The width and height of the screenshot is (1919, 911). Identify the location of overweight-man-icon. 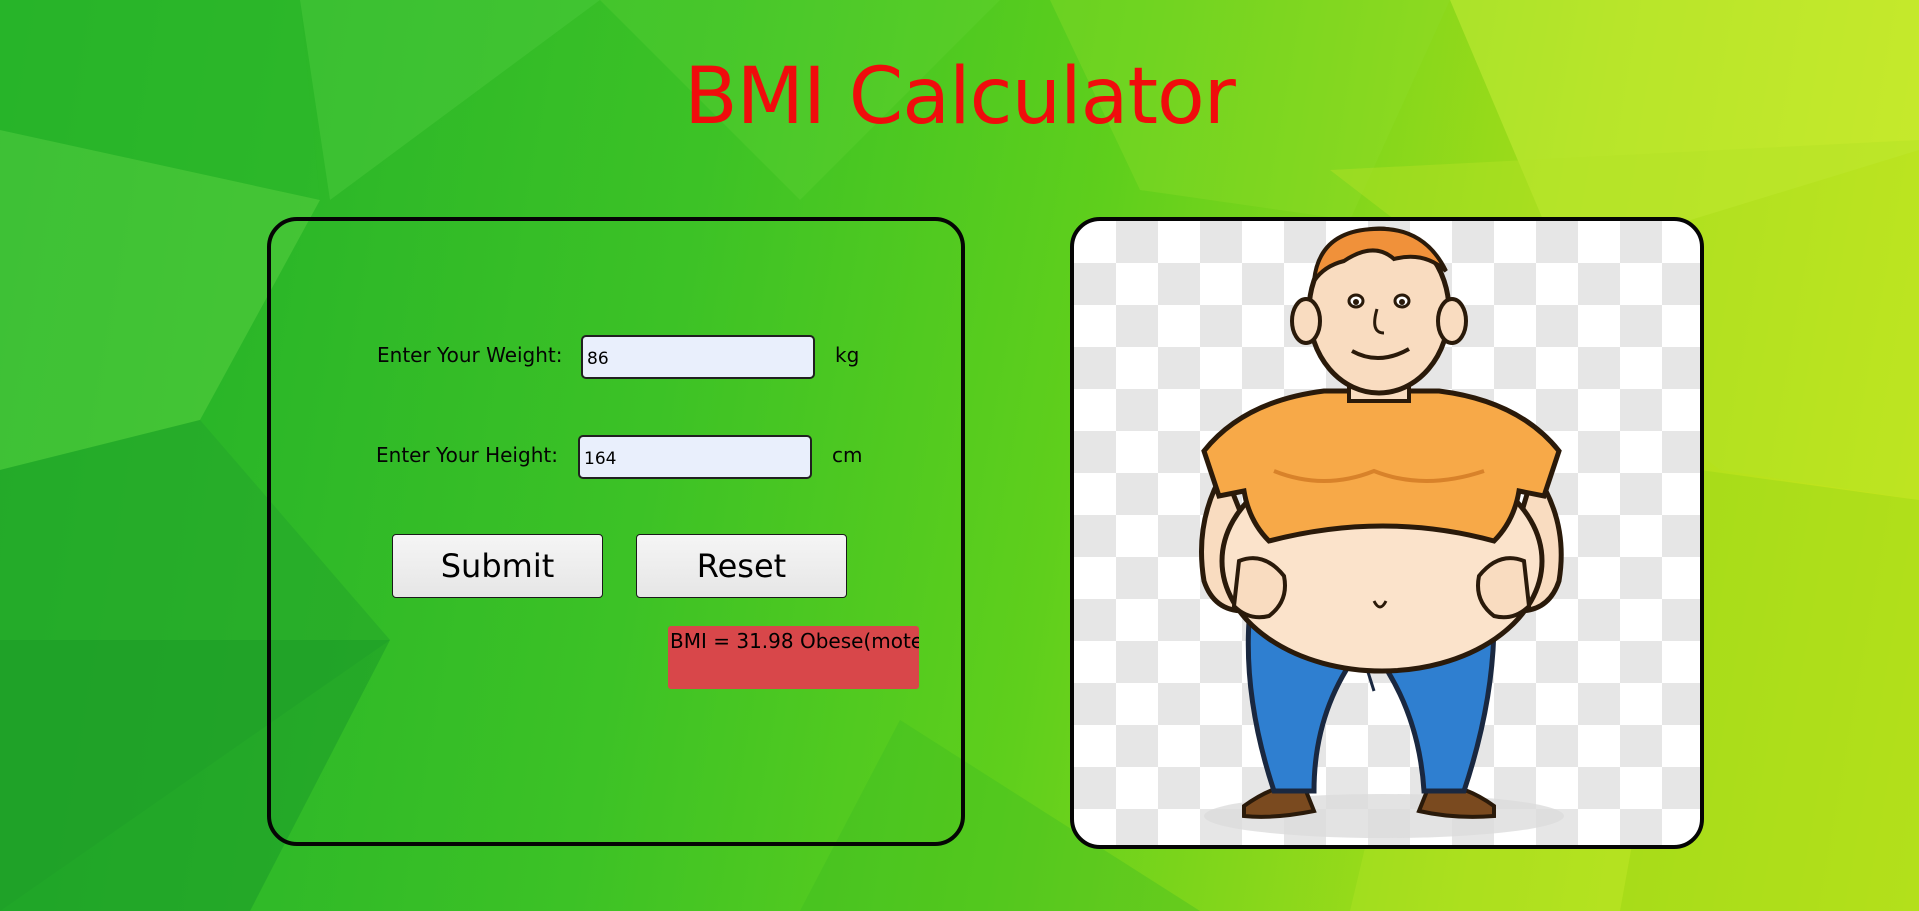
(1381, 532).